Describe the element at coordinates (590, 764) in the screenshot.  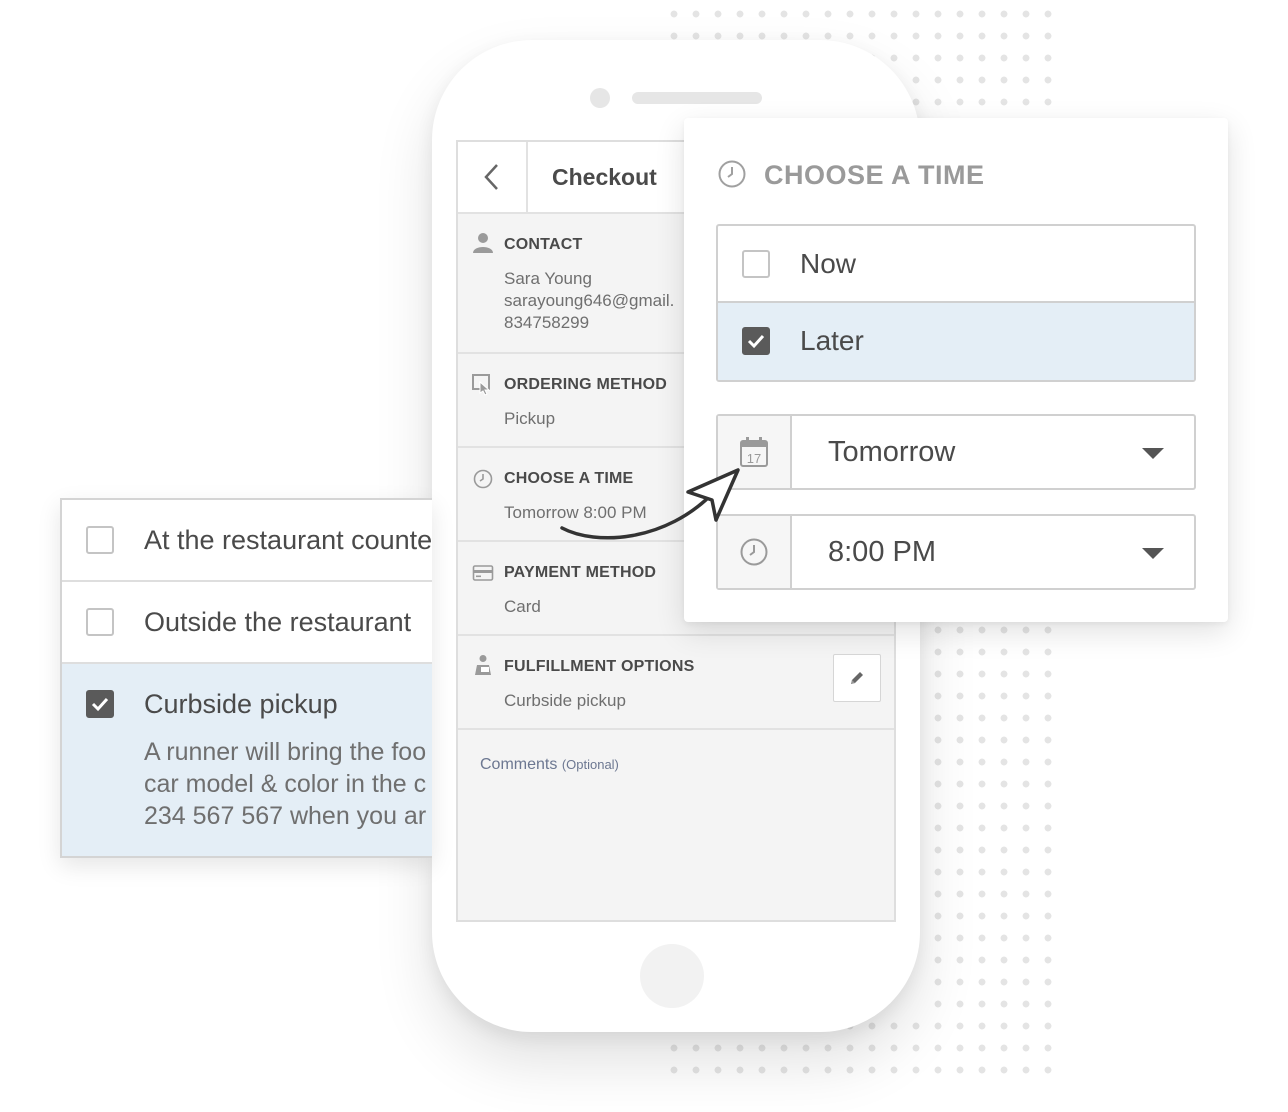
I see `comments-optional-label: (Optional)` at that location.